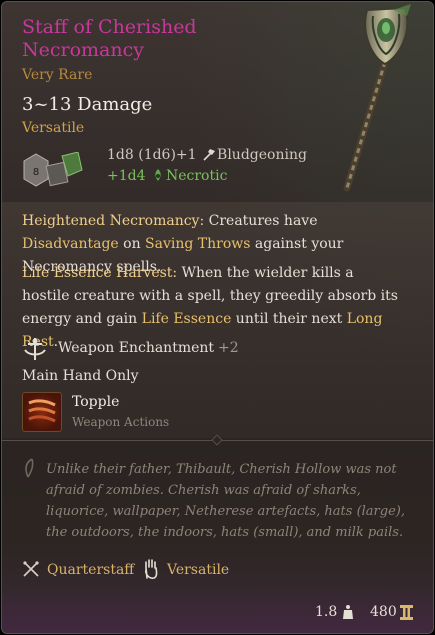 The height and width of the screenshot is (635, 435). Describe the element at coordinates (53, 128) in the screenshot. I see `weapon-property-versatile: Versatile` at that location.